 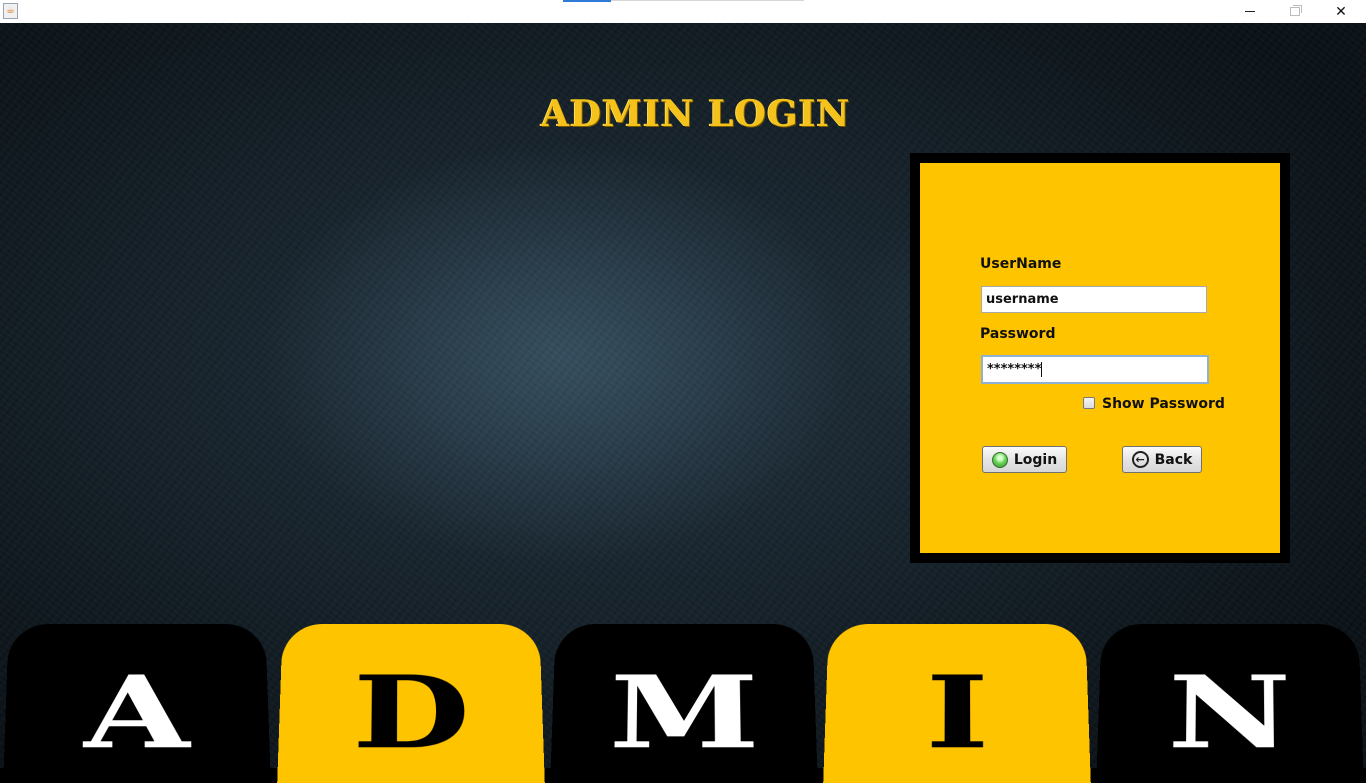 What do you see at coordinates (1095, 369) in the screenshot?
I see `password-field: ********` at bounding box center [1095, 369].